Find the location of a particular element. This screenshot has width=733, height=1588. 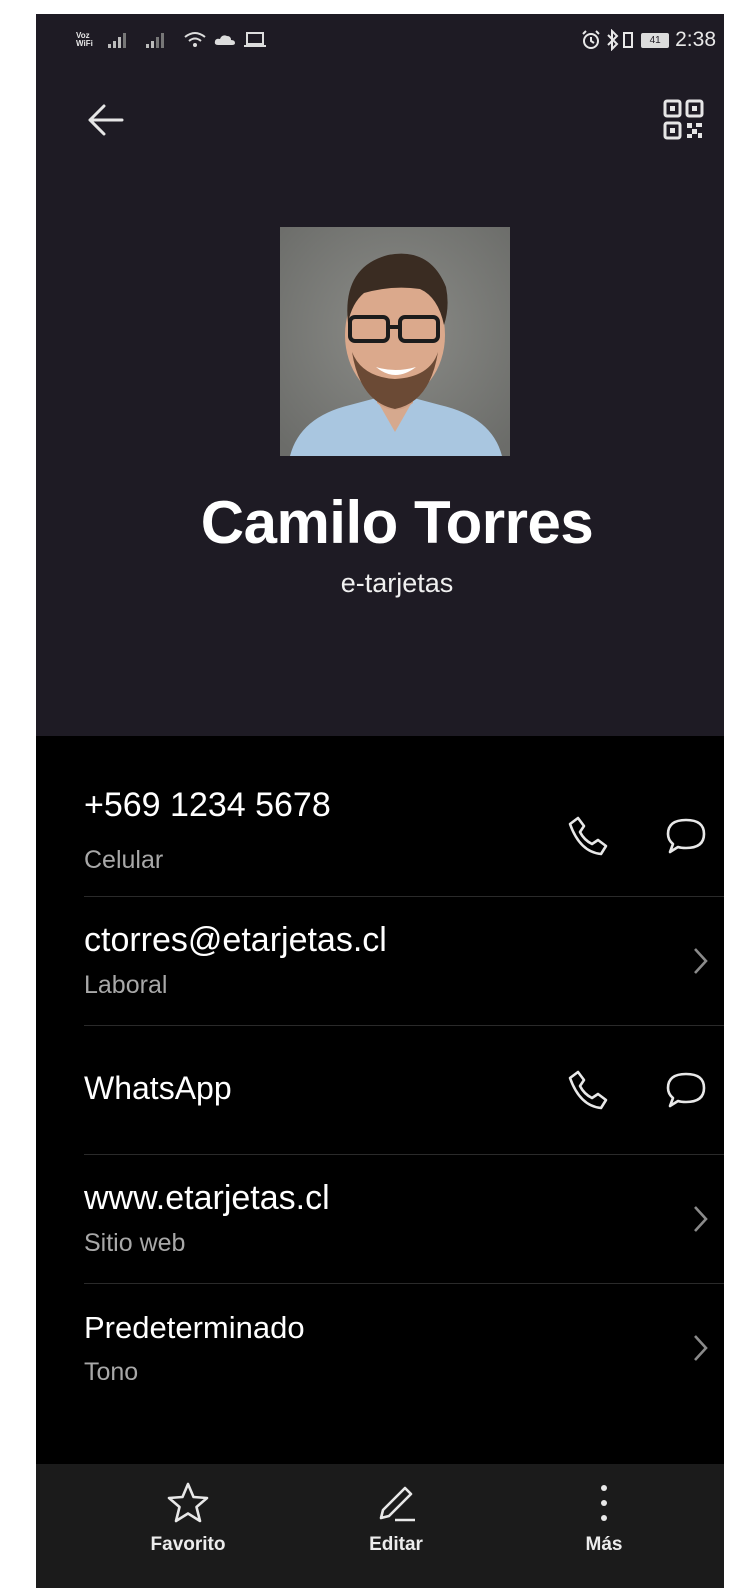

website-row: www.etarjetas.cl Sitio web is located at coordinates (404, 1219).